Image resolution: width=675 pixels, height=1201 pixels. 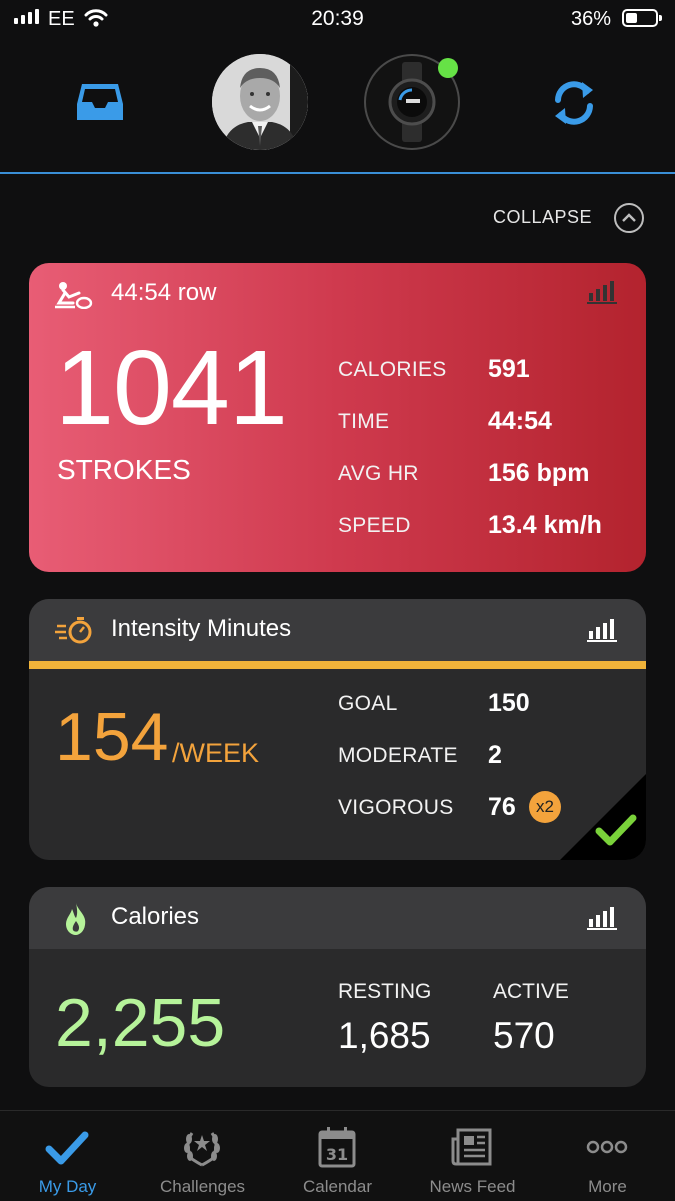 I want to click on stat-label-goal: GOAL, so click(x=368, y=703).